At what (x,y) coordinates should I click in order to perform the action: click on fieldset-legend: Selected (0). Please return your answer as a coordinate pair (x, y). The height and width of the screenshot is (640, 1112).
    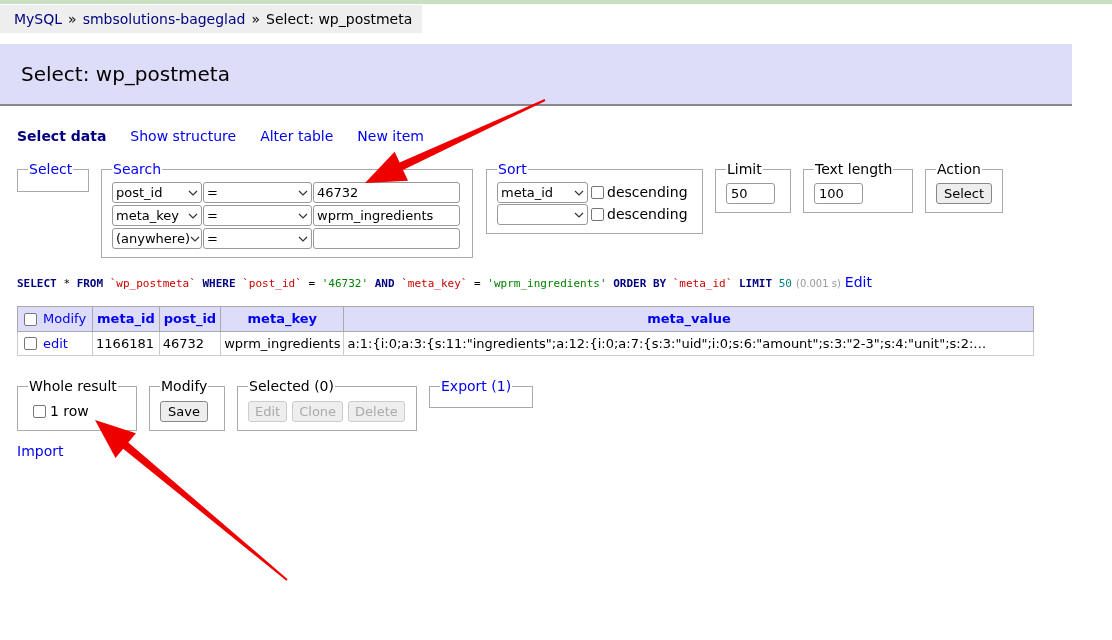
    Looking at the image, I should click on (291, 386).